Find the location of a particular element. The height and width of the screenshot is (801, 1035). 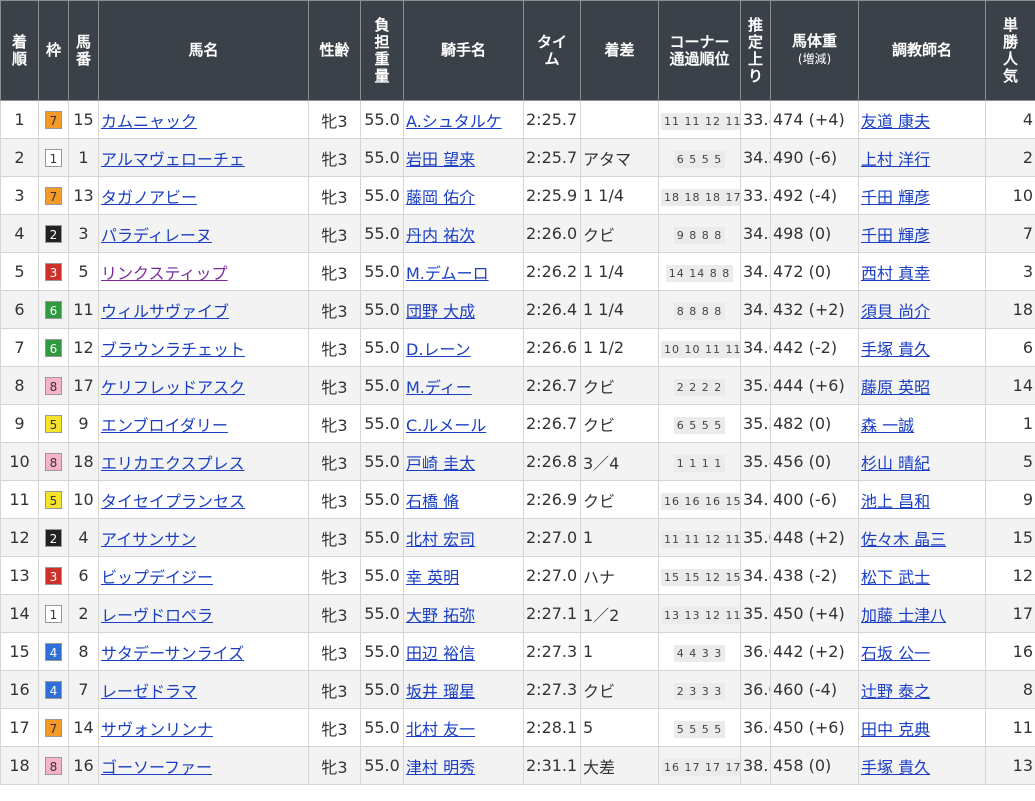

body-weight-cell: 458 (0) is located at coordinates (814, 765).